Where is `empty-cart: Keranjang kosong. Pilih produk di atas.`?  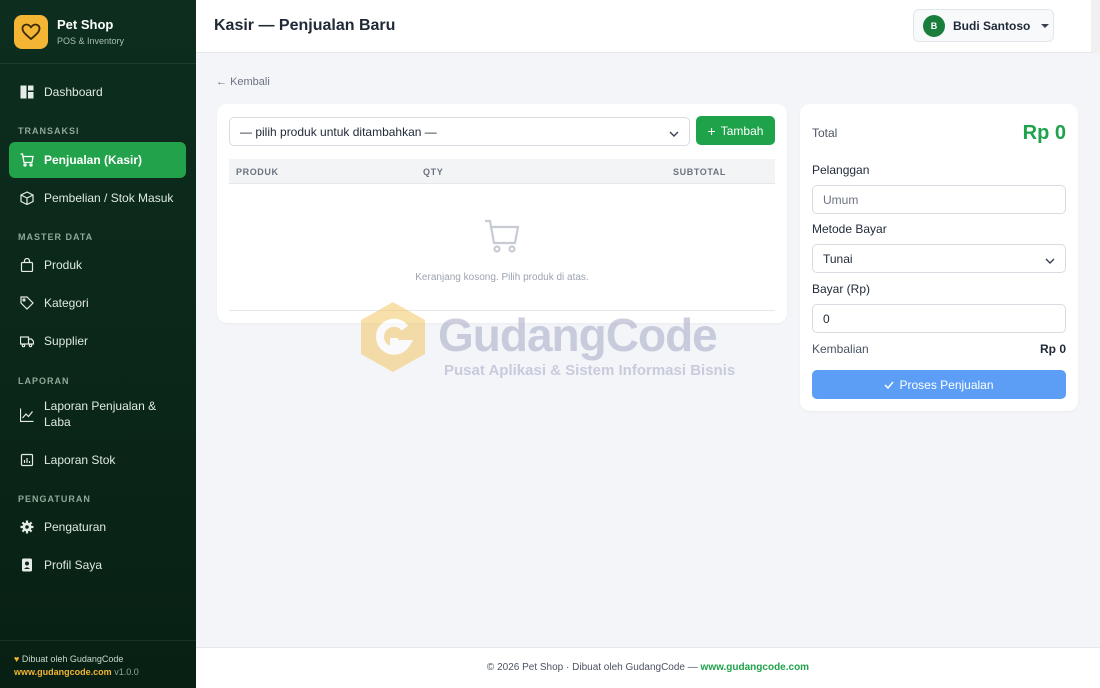 empty-cart: Keranjang kosong. Pilih produk di atas. is located at coordinates (502, 247).